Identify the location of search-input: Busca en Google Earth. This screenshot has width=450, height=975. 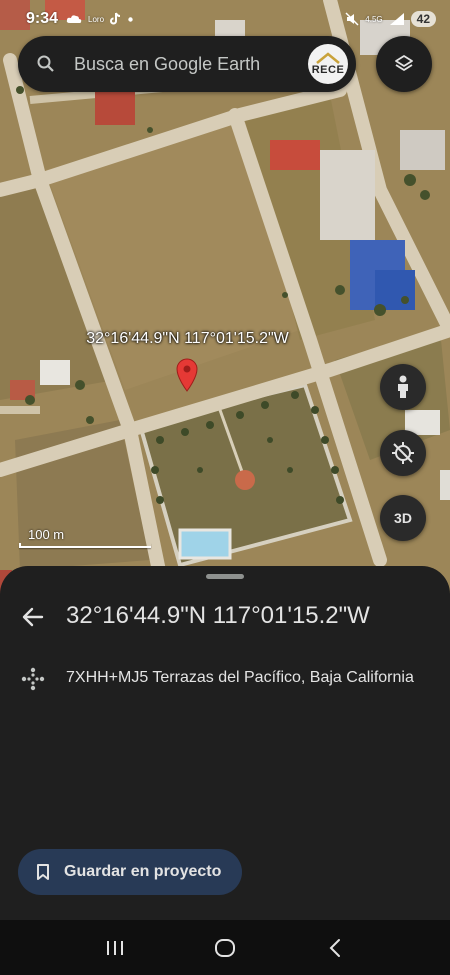
(191, 64).